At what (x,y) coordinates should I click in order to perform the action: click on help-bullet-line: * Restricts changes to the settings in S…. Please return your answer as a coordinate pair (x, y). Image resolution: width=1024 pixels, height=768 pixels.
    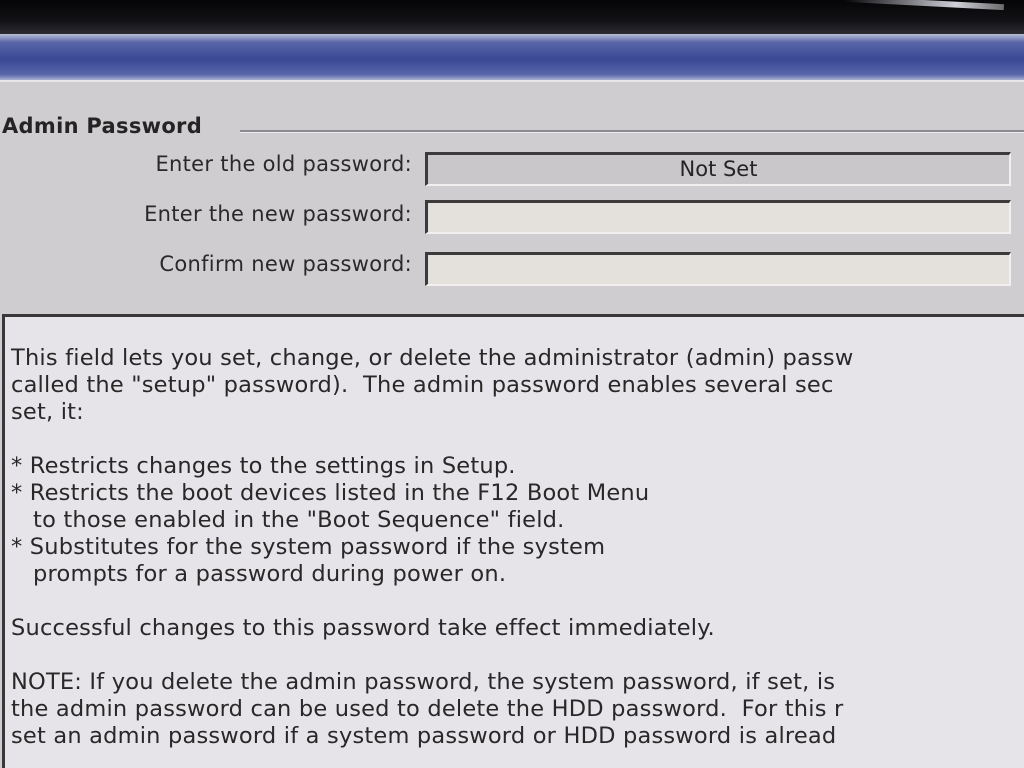
    Looking at the image, I should click on (263, 466).